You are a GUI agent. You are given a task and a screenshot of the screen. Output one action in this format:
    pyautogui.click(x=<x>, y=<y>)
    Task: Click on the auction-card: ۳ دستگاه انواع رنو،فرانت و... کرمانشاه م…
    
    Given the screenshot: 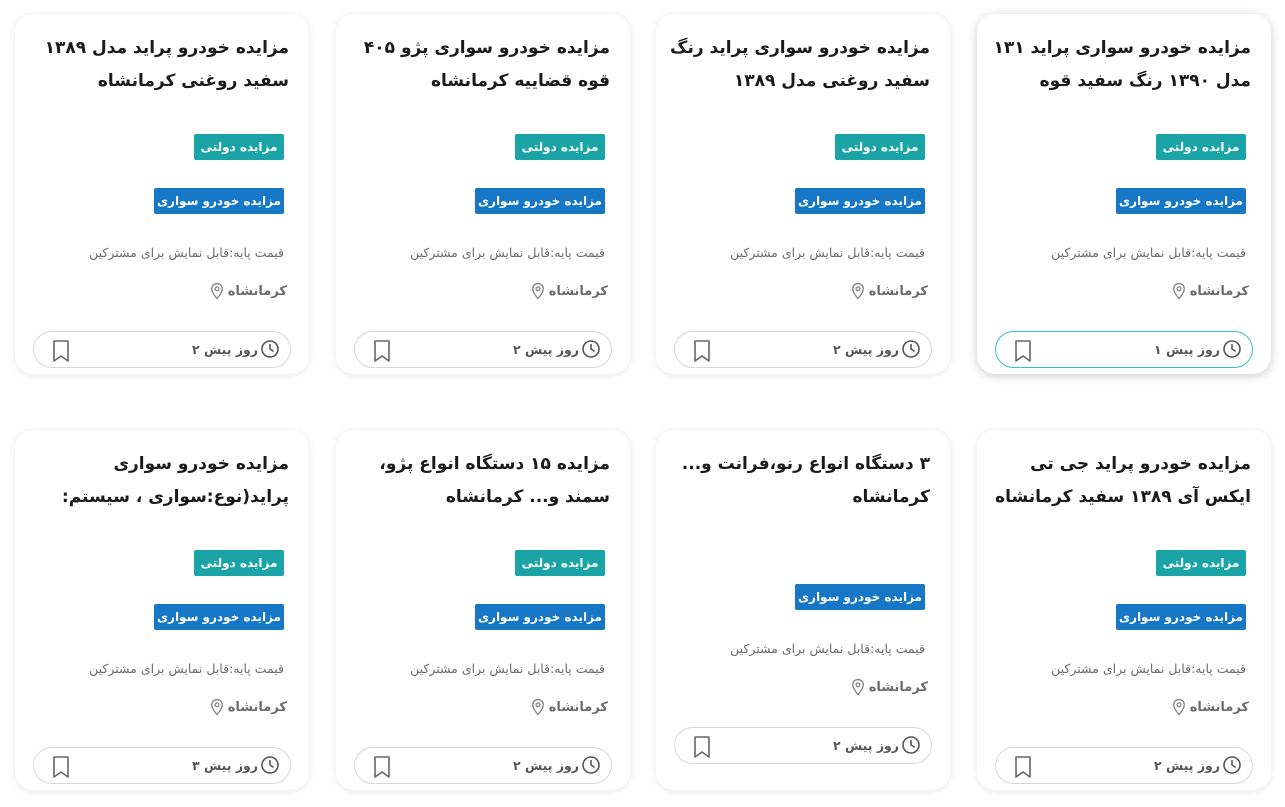 What is the action you would take?
    pyautogui.click(x=803, y=610)
    